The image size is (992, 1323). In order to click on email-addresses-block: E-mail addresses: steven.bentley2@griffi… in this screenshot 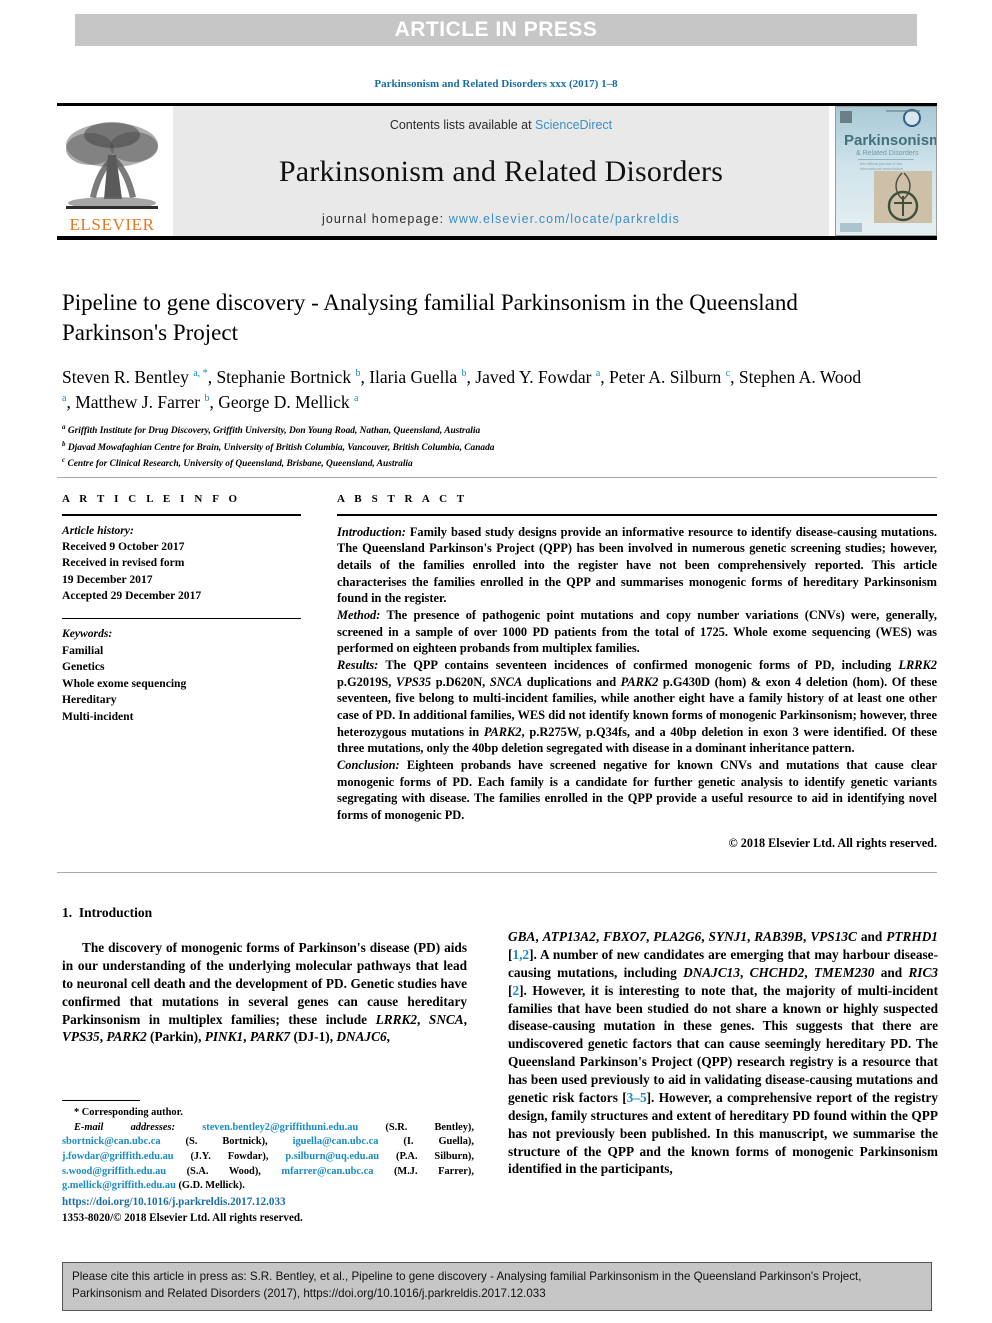, I will do `click(268, 1156)`.